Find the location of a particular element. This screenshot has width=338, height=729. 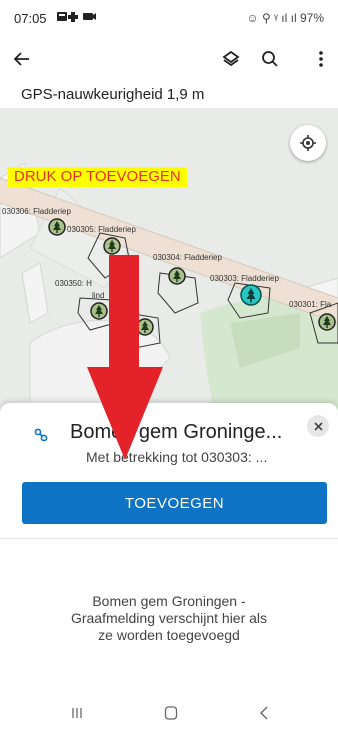

layers-button is located at coordinates (231, 59).